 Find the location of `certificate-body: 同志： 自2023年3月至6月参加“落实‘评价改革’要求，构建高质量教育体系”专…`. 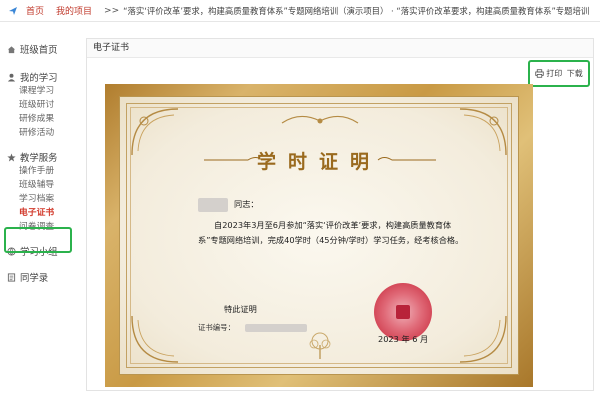

certificate-body: 同志： 自2023年3月至6月参加“落实‘评价改革’要求，构建高质量教育体系”专… is located at coordinates (333, 222).